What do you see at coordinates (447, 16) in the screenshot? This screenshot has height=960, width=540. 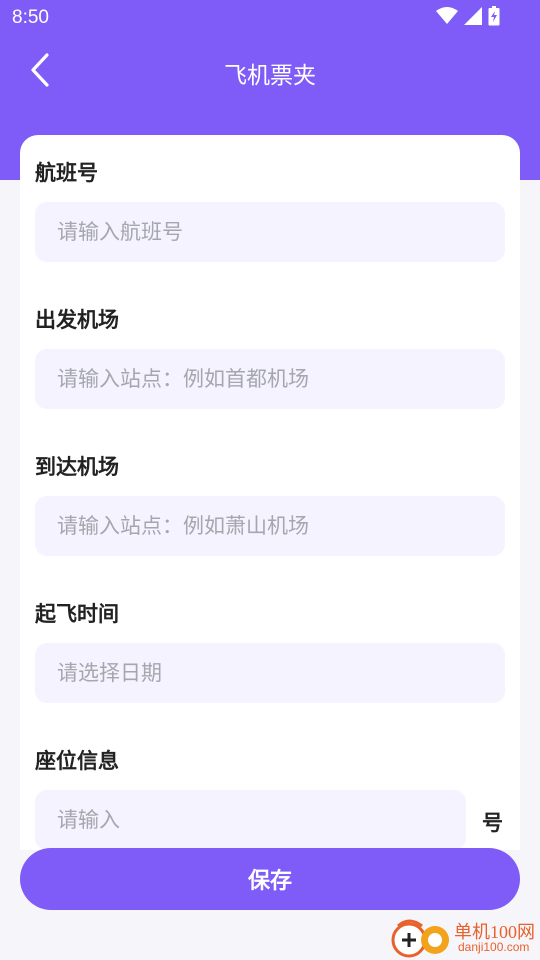 I see `wifi-icon` at bounding box center [447, 16].